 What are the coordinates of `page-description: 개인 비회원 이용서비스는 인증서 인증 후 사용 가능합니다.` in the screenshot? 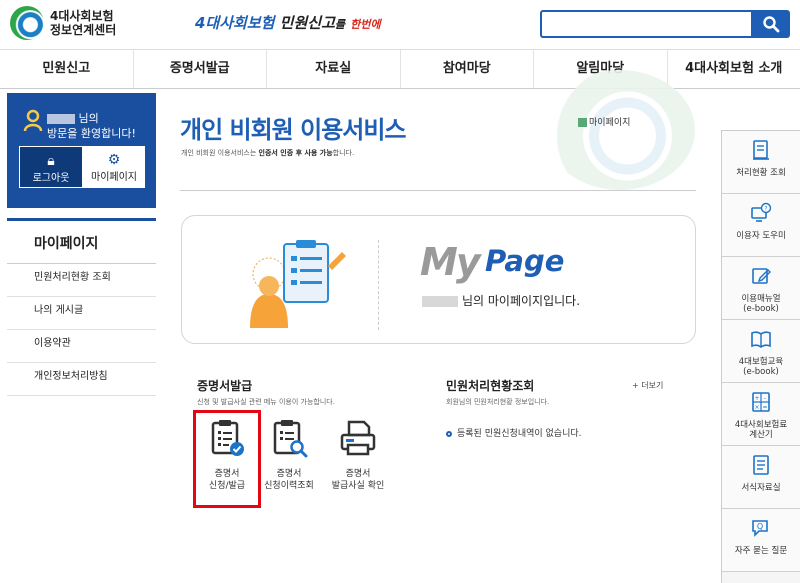 It's located at (267, 153).